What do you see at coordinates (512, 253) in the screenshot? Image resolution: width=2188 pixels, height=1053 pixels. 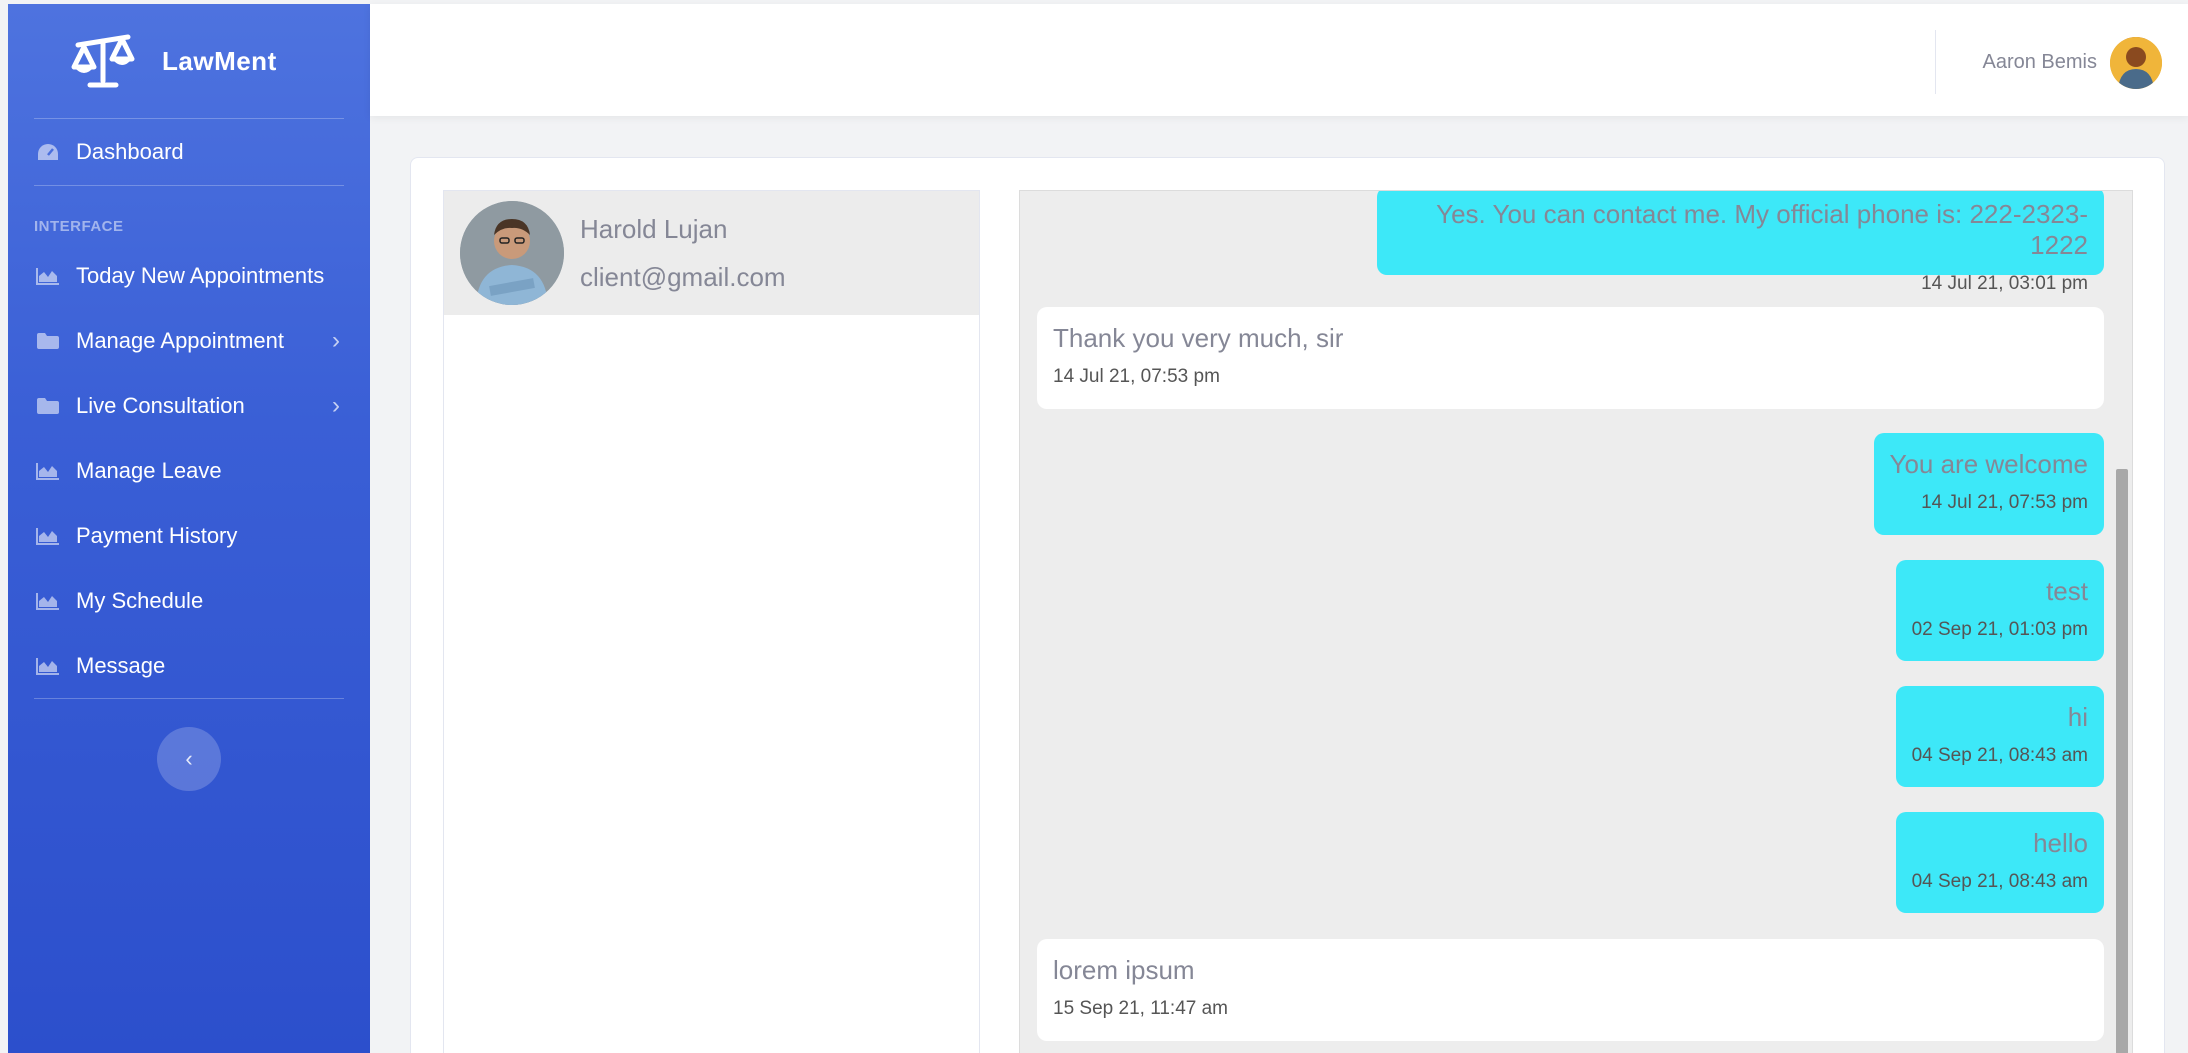 I see `contact-avatar` at bounding box center [512, 253].